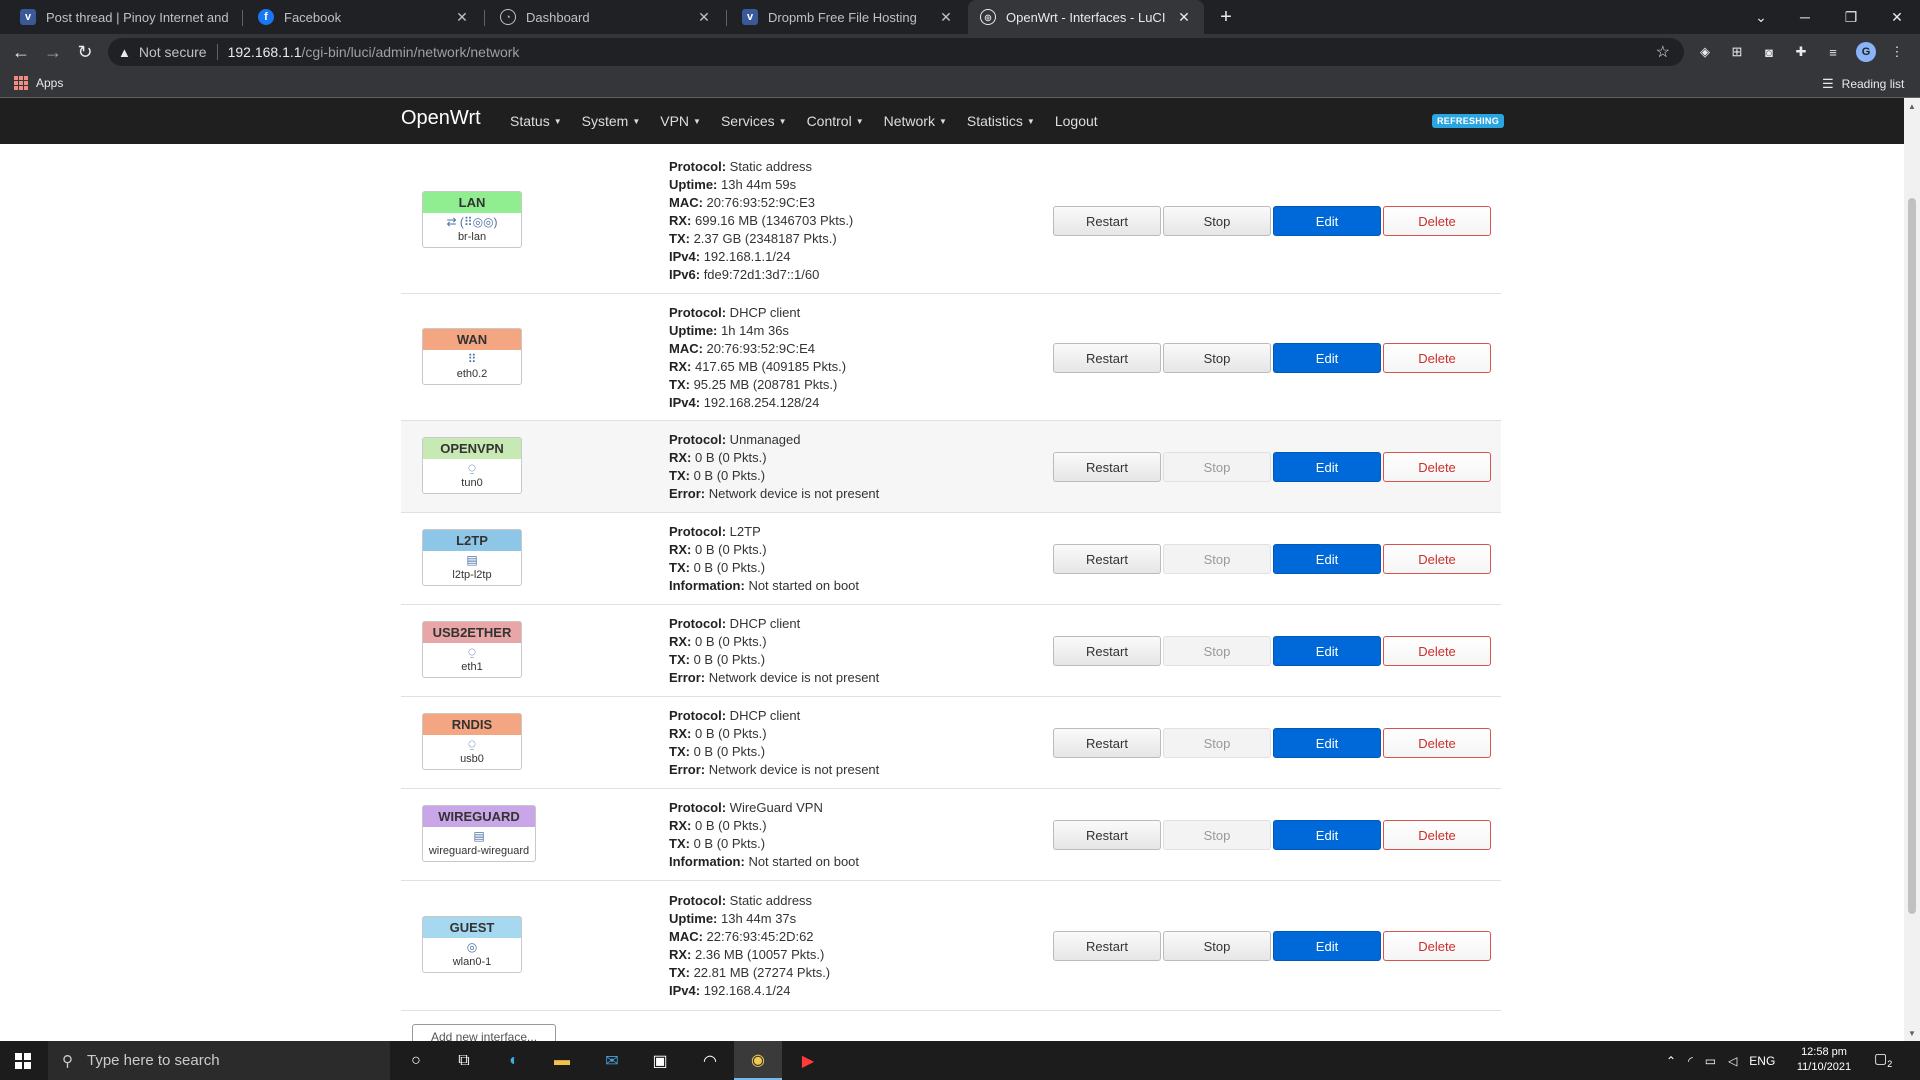 The height and width of the screenshot is (1080, 1920). Describe the element at coordinates (1805, 17) in the screenshot. I see `minimize-icon: ─` at that location.